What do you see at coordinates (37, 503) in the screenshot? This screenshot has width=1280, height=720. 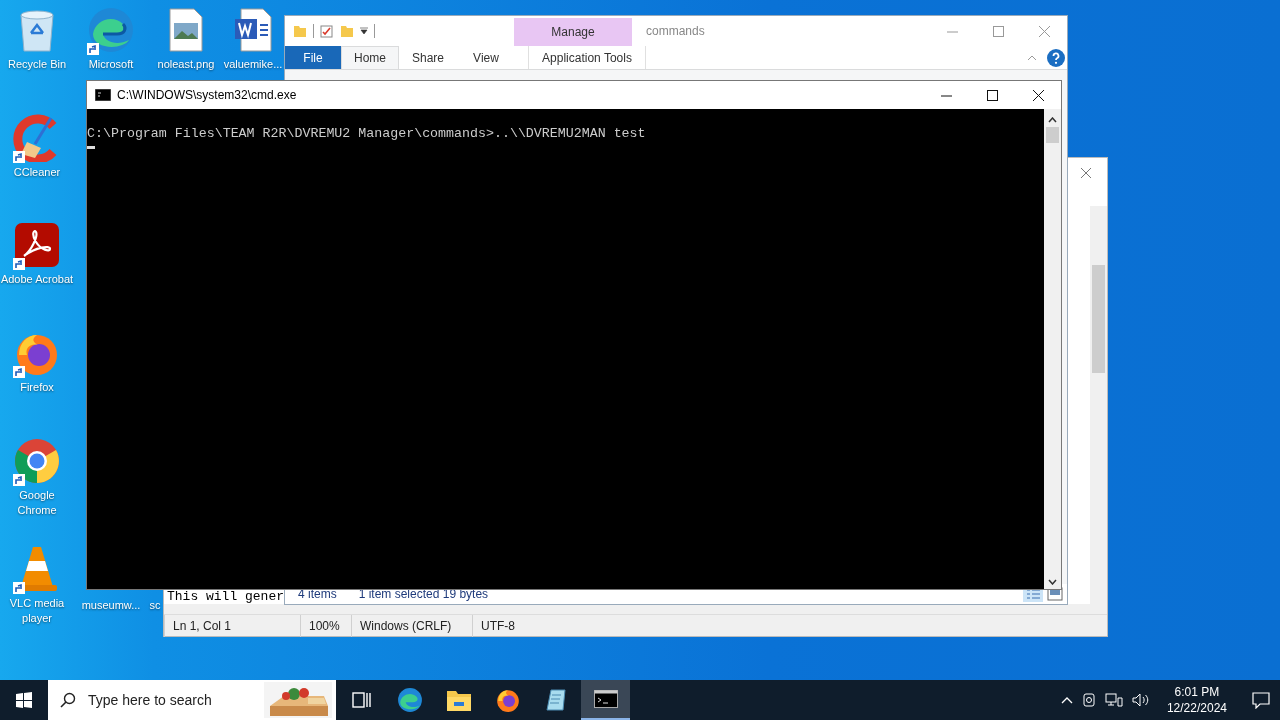 I see `icon-label: Google Chrome` at bounding box center [37, 503].